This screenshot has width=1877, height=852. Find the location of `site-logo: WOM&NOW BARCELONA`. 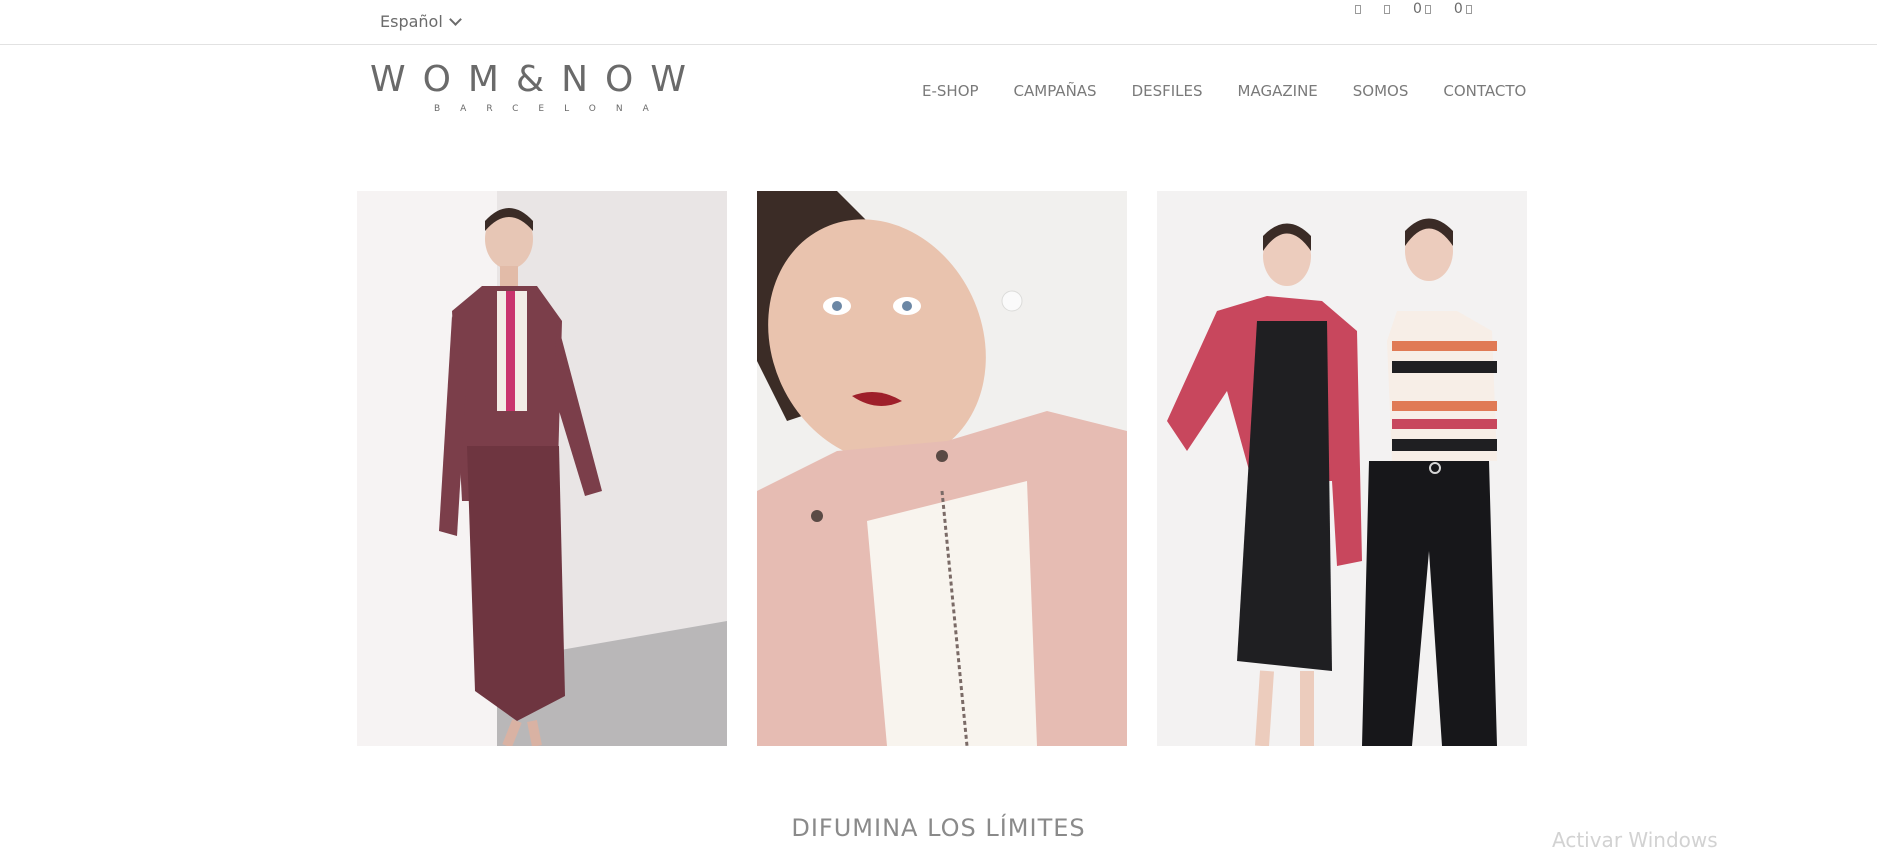

site-logo: WOM&NOW BARCELONA is located at coordinates (530, 92).